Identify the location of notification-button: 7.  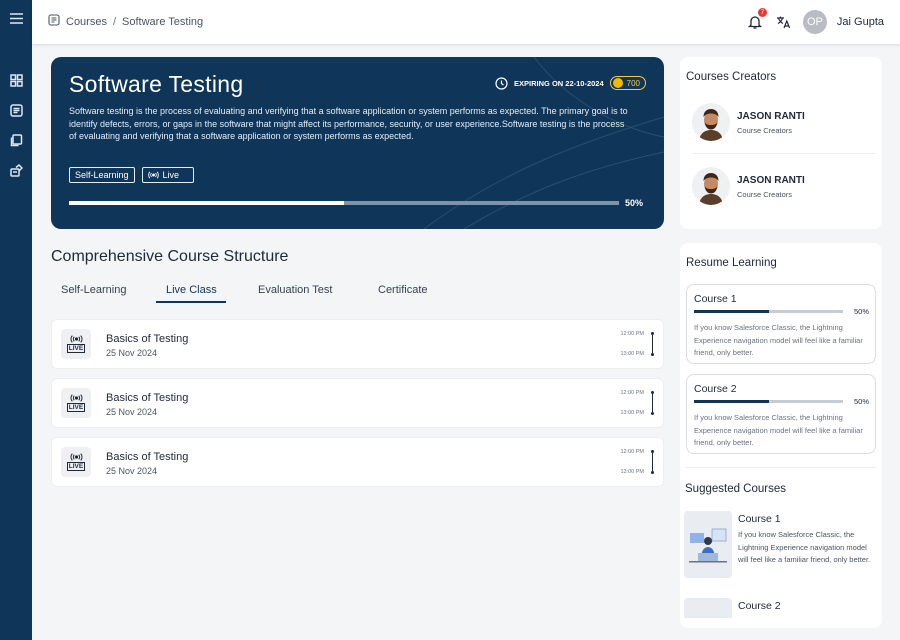
(756, 20).